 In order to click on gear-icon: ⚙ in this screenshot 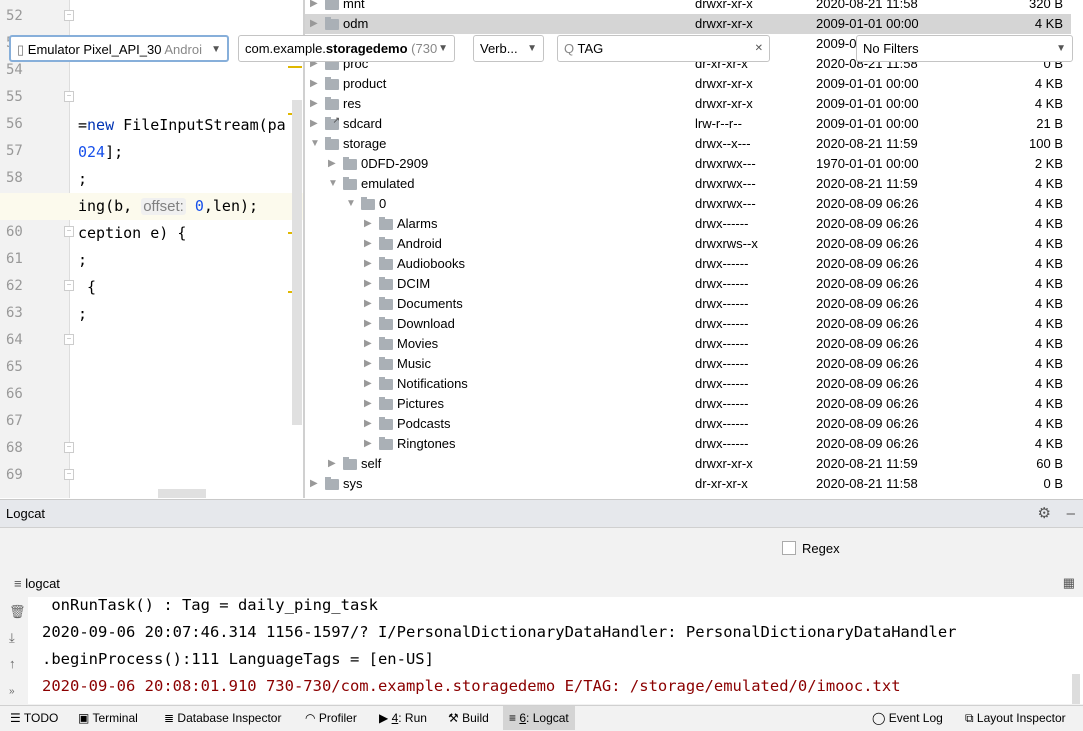, I will do `click(1044, 514)`.